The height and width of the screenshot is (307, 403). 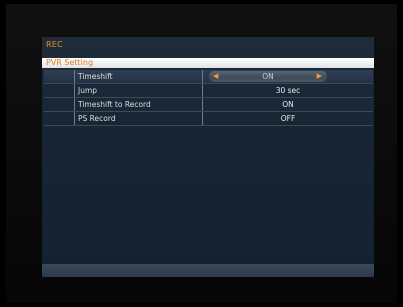 I want to click on setting-label: Jump, so click(x=88, y=90).